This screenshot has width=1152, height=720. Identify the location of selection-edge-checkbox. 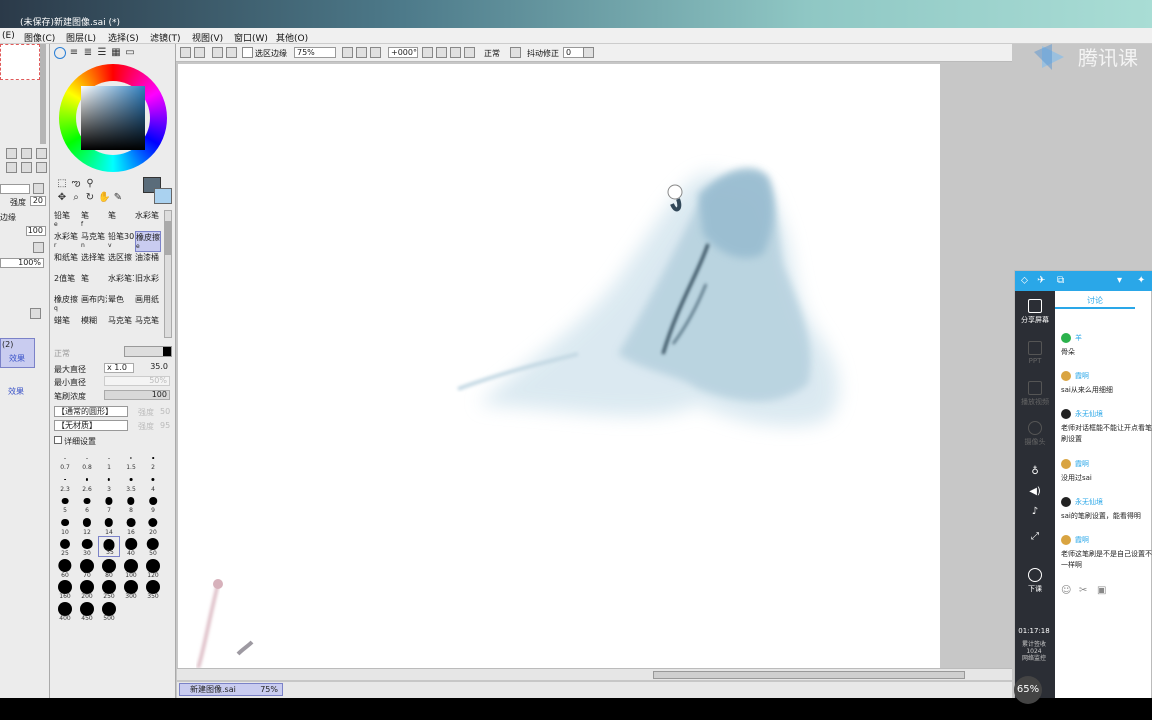
(247, 52).